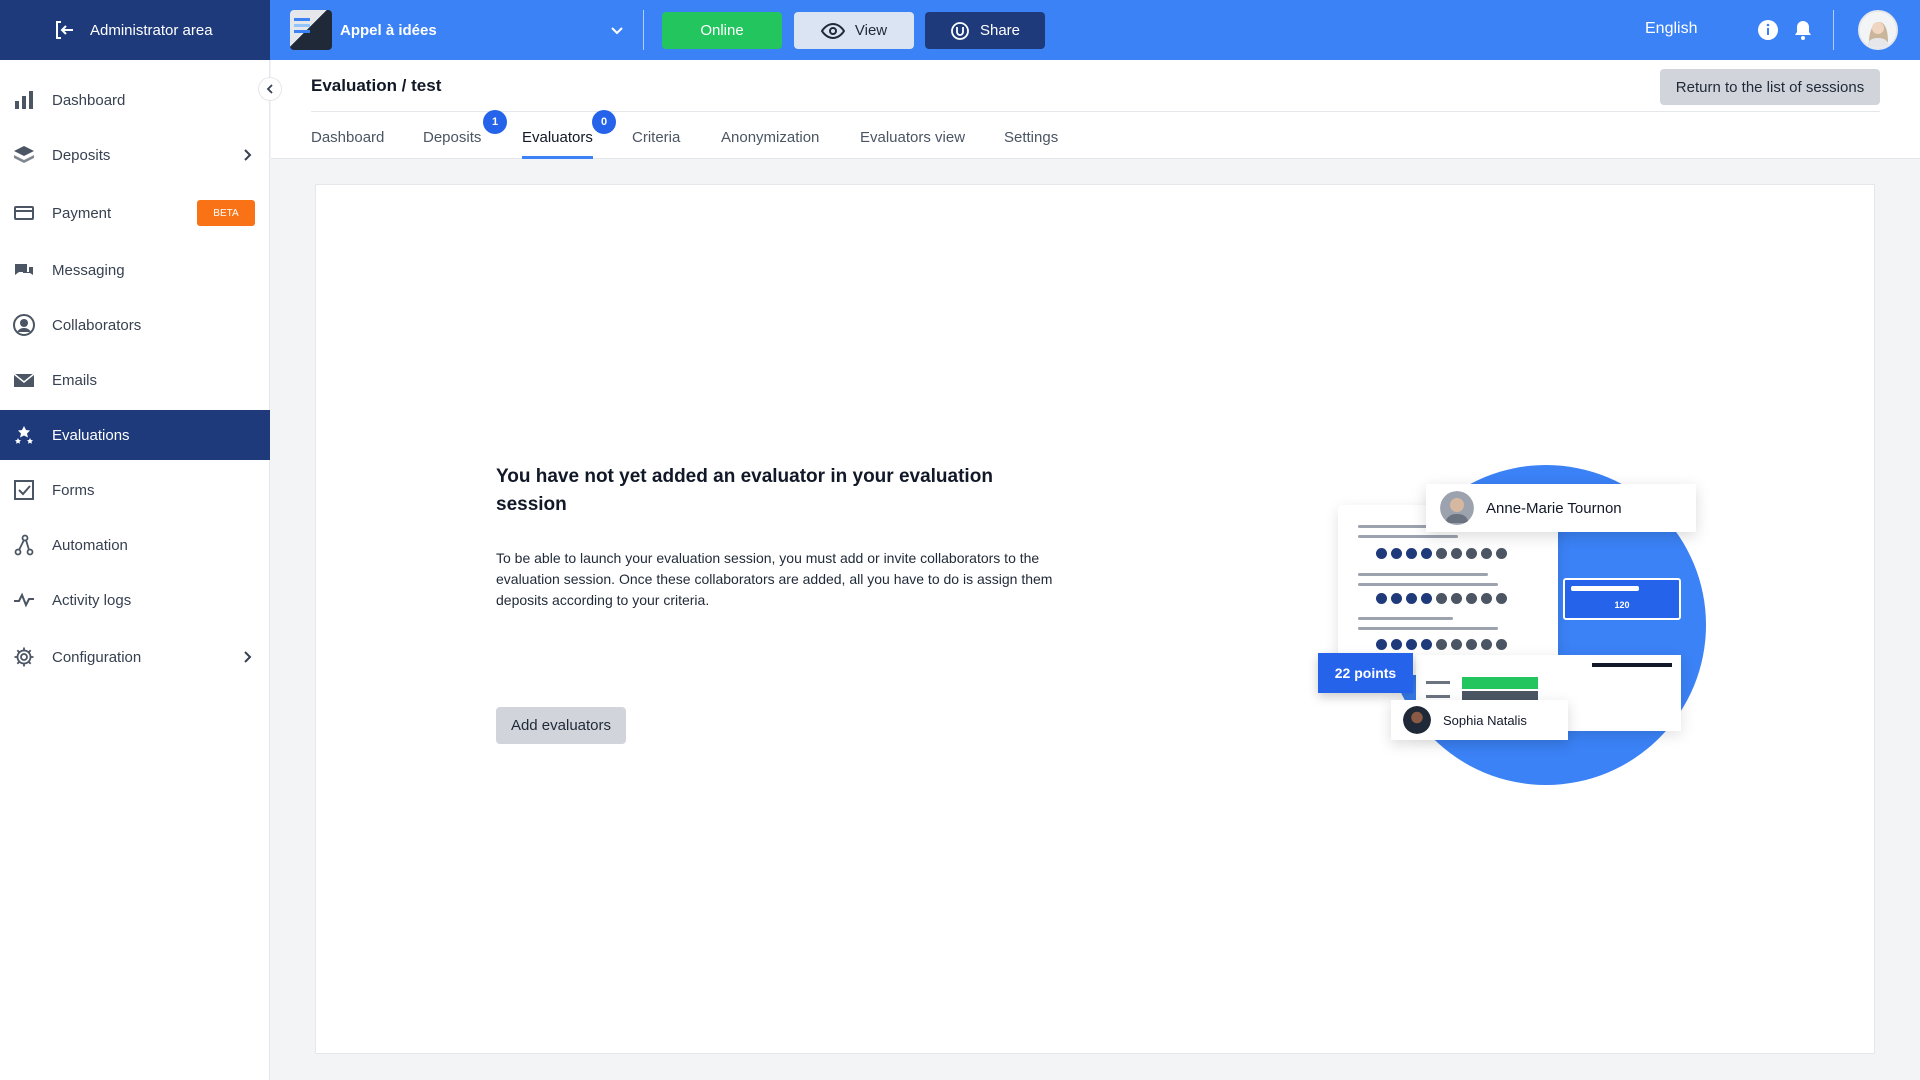 The width and height of the screenshot is (1920, 1080). Describe the element at coordinates (24, 657) in the screenshot. I see `gear-icon` at that location.